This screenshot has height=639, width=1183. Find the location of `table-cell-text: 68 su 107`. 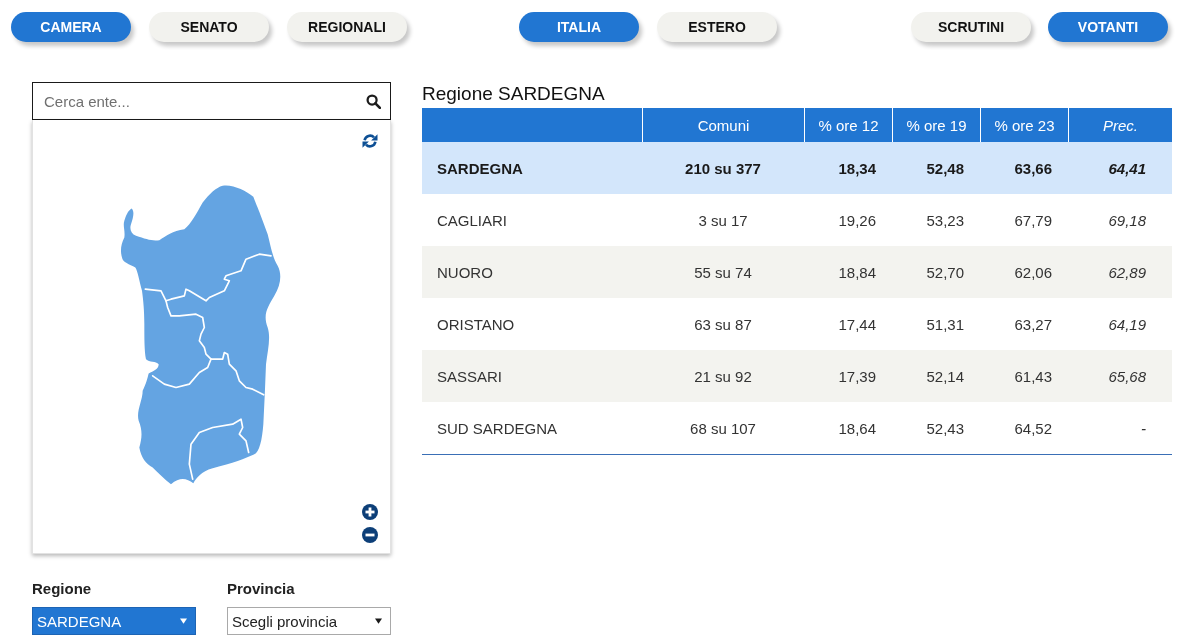

table-cell-text: 68 su 107 is located at coordinates (723, 428).